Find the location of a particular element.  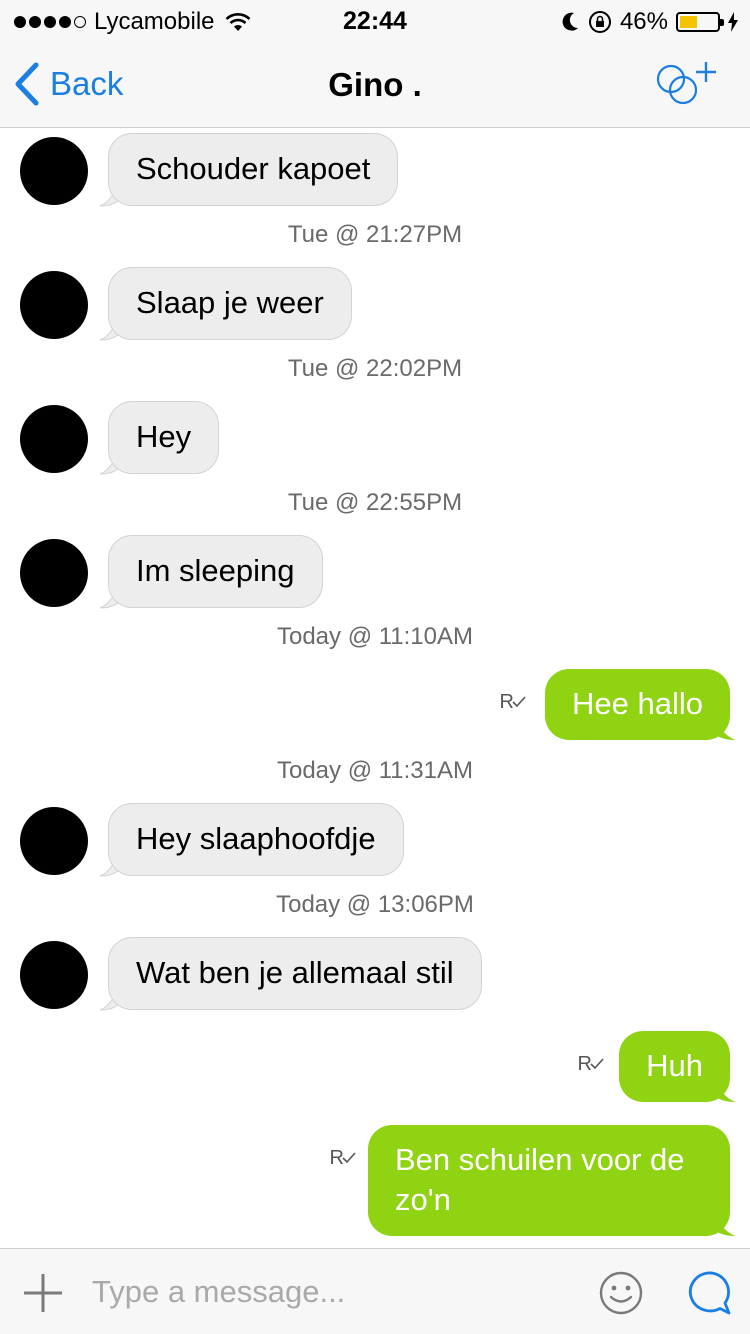

message-row-incoming: Slaap je weer is located at coordinates (375, 304).